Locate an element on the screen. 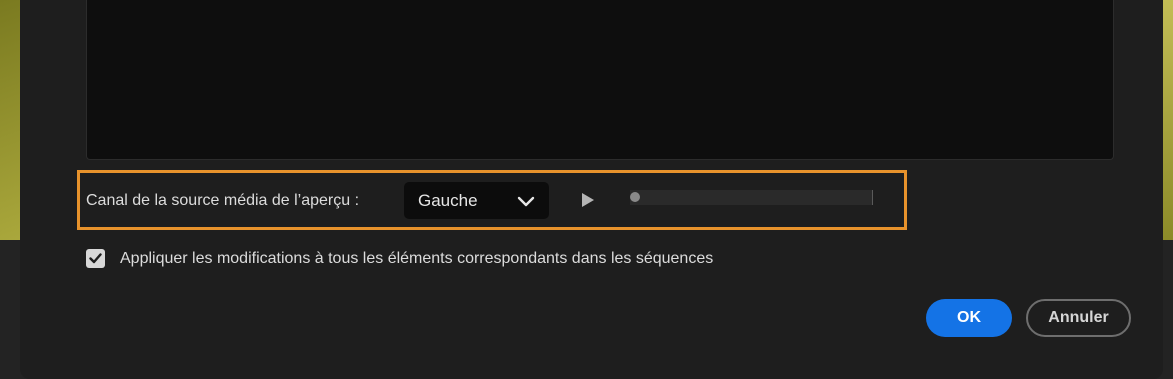  cancel-button: Annuler is located at coordinates (1078, 318).